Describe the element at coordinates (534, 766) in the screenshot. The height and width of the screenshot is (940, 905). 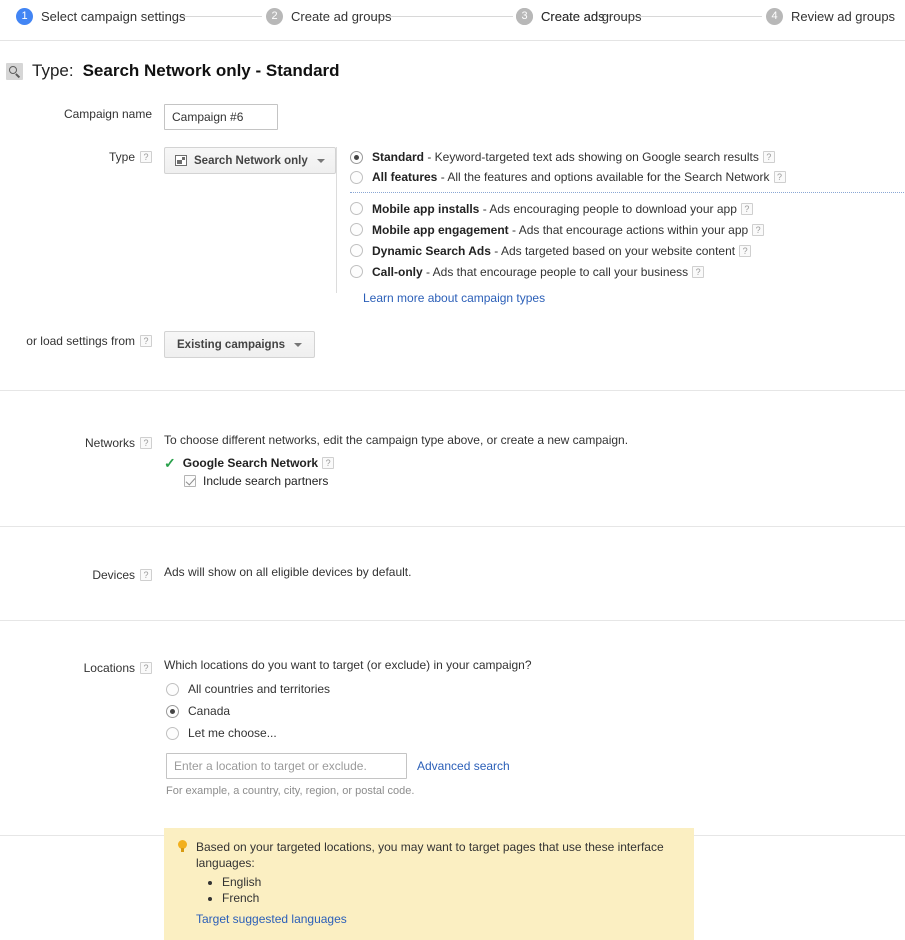
I see `location-search-group: Advanced search` at that location.